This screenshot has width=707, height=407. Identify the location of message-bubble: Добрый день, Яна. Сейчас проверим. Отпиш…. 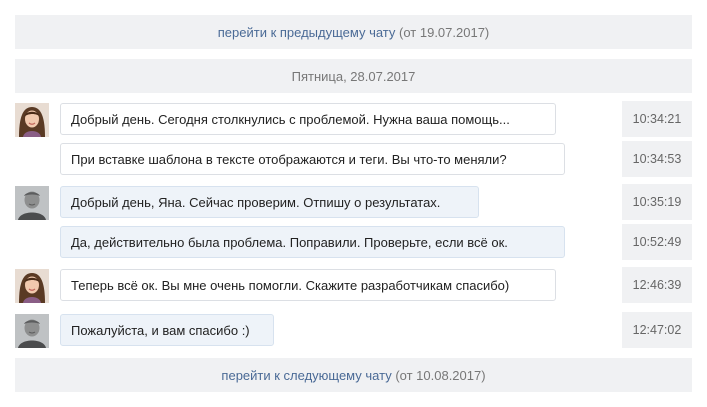
(269, 202).